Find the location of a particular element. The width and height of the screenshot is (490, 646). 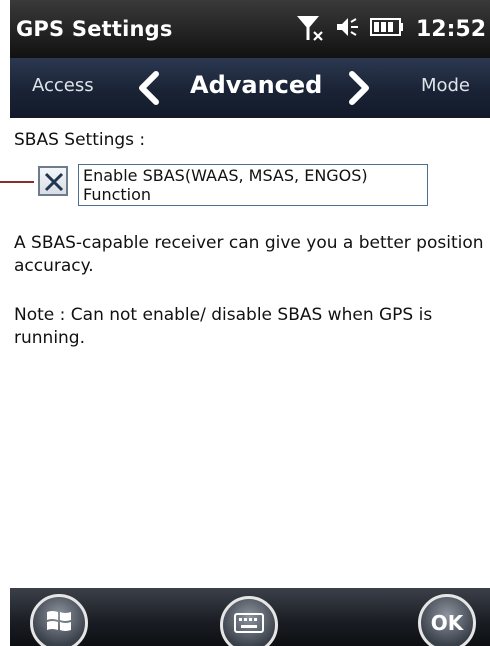

checkmark-x-icon is located at coordinates (54, 182).